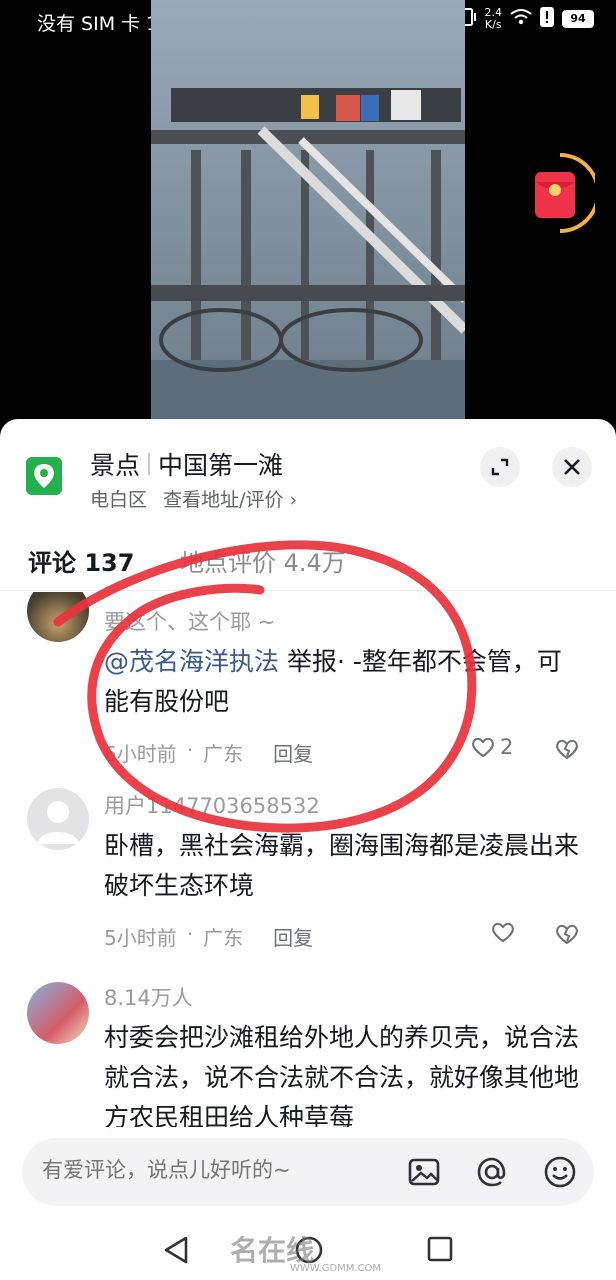  I want to click on like-button, so click(503, 932).